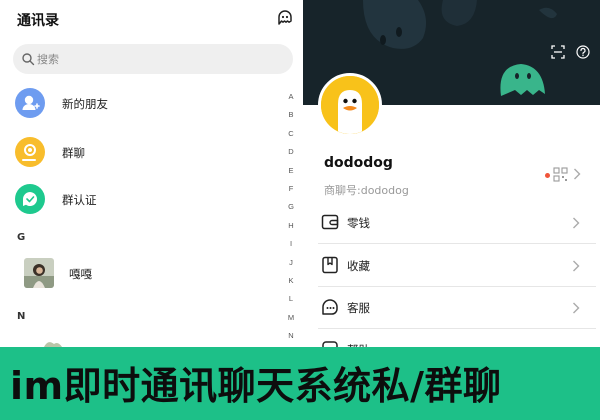 The image size is (600, 420). What do you see at coordinates (85, 104) in the screenshot?
I see `menu-label: 新的朋友` at bounding box center [85, 104].